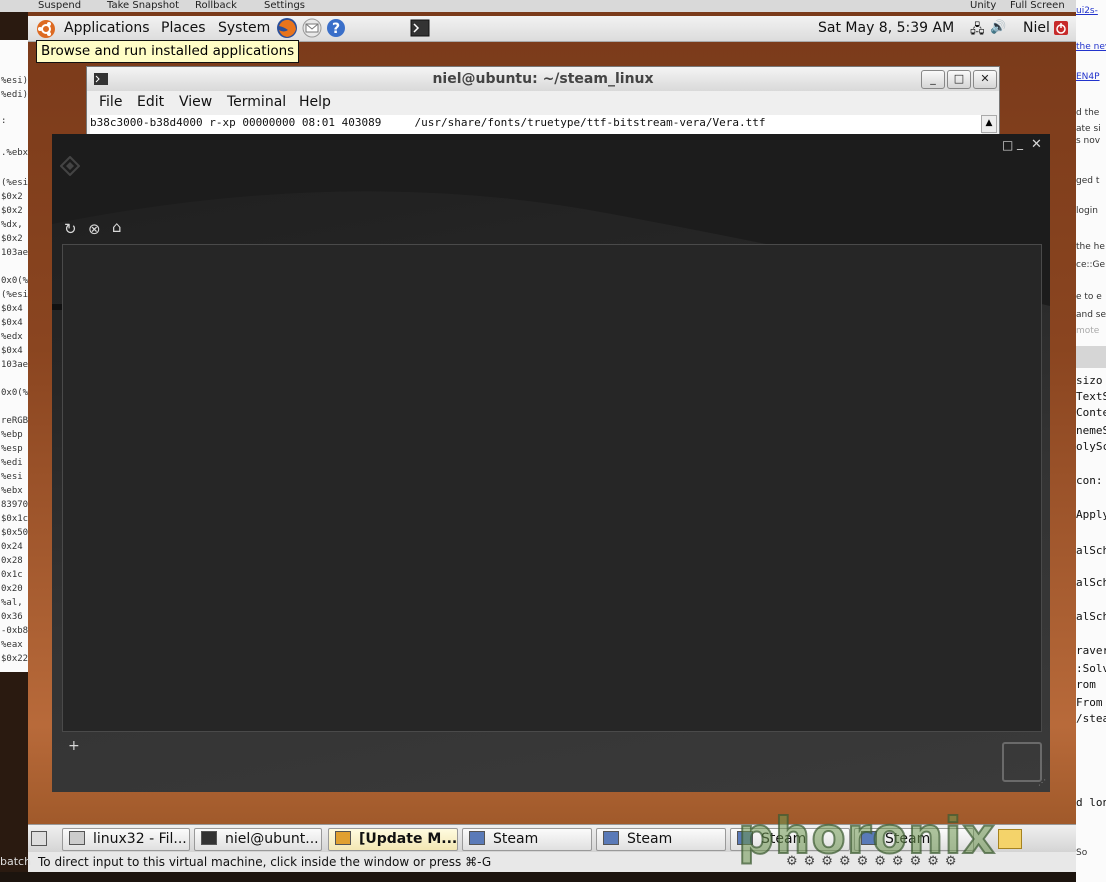 The width and height of the screenshot is (1106, 882). I want to click on power-icon, so click(1061, 28).